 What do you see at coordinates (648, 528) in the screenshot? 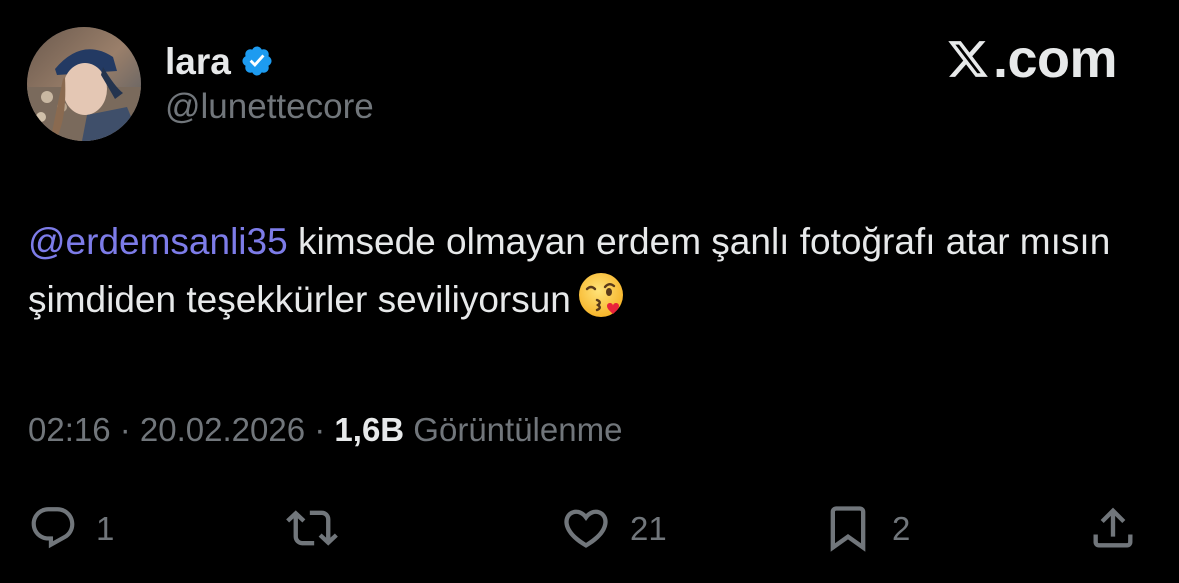
I see `like-count: 21` at bounding box center [648, 528].